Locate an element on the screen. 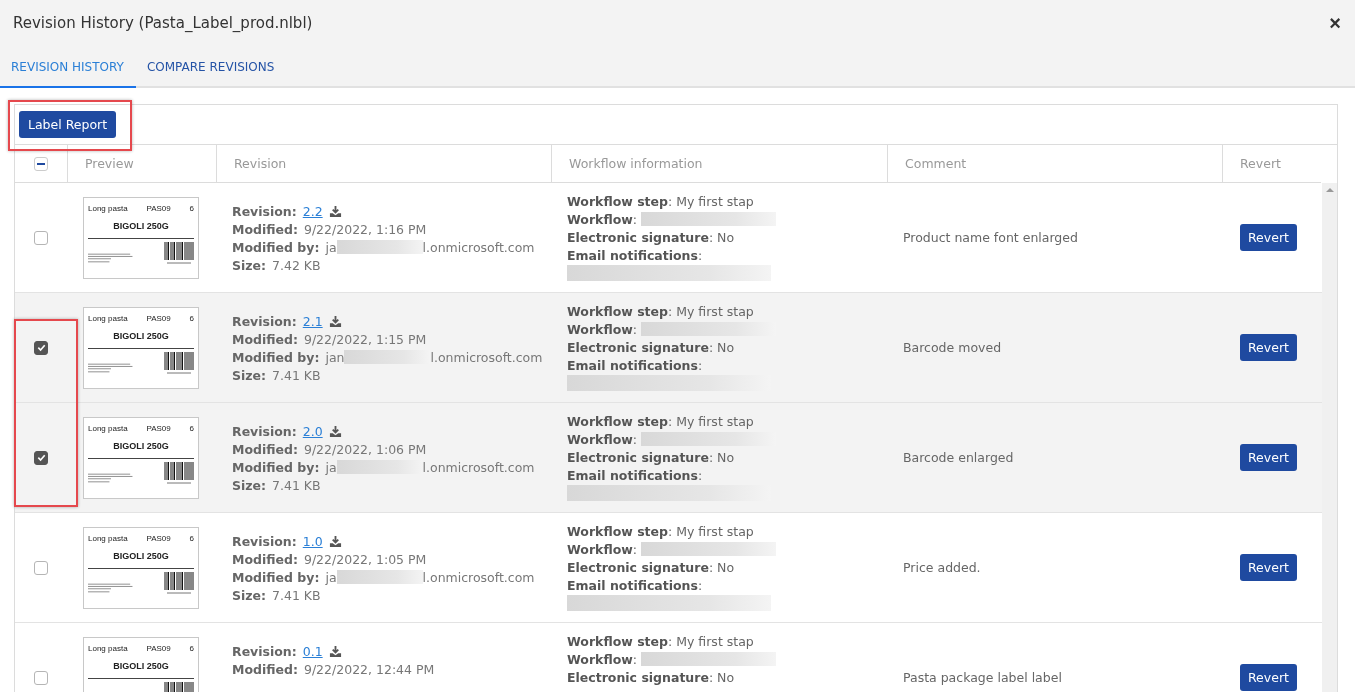 This screenshot has width=1355, height=692. revision-link: 1.0 is located at coordinates (312, 541).